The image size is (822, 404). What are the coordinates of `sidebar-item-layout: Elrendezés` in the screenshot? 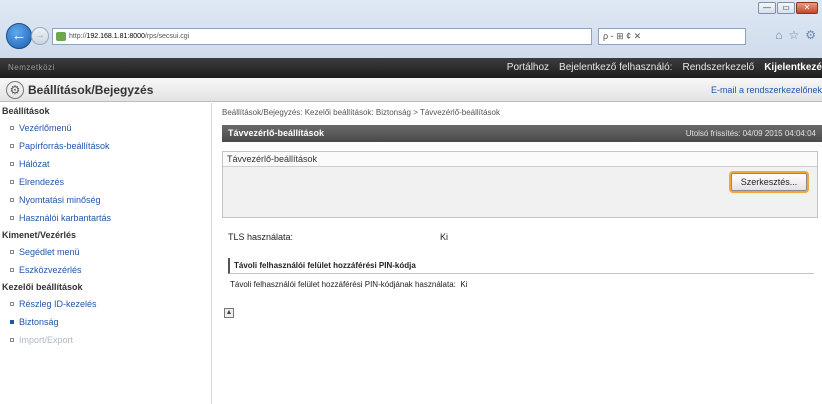 It's located at (105, 182).